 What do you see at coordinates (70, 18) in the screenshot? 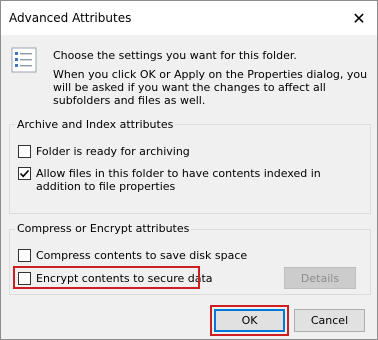
I see `dialog-title: Advanced Attributes` at bounding box center [70, 18].